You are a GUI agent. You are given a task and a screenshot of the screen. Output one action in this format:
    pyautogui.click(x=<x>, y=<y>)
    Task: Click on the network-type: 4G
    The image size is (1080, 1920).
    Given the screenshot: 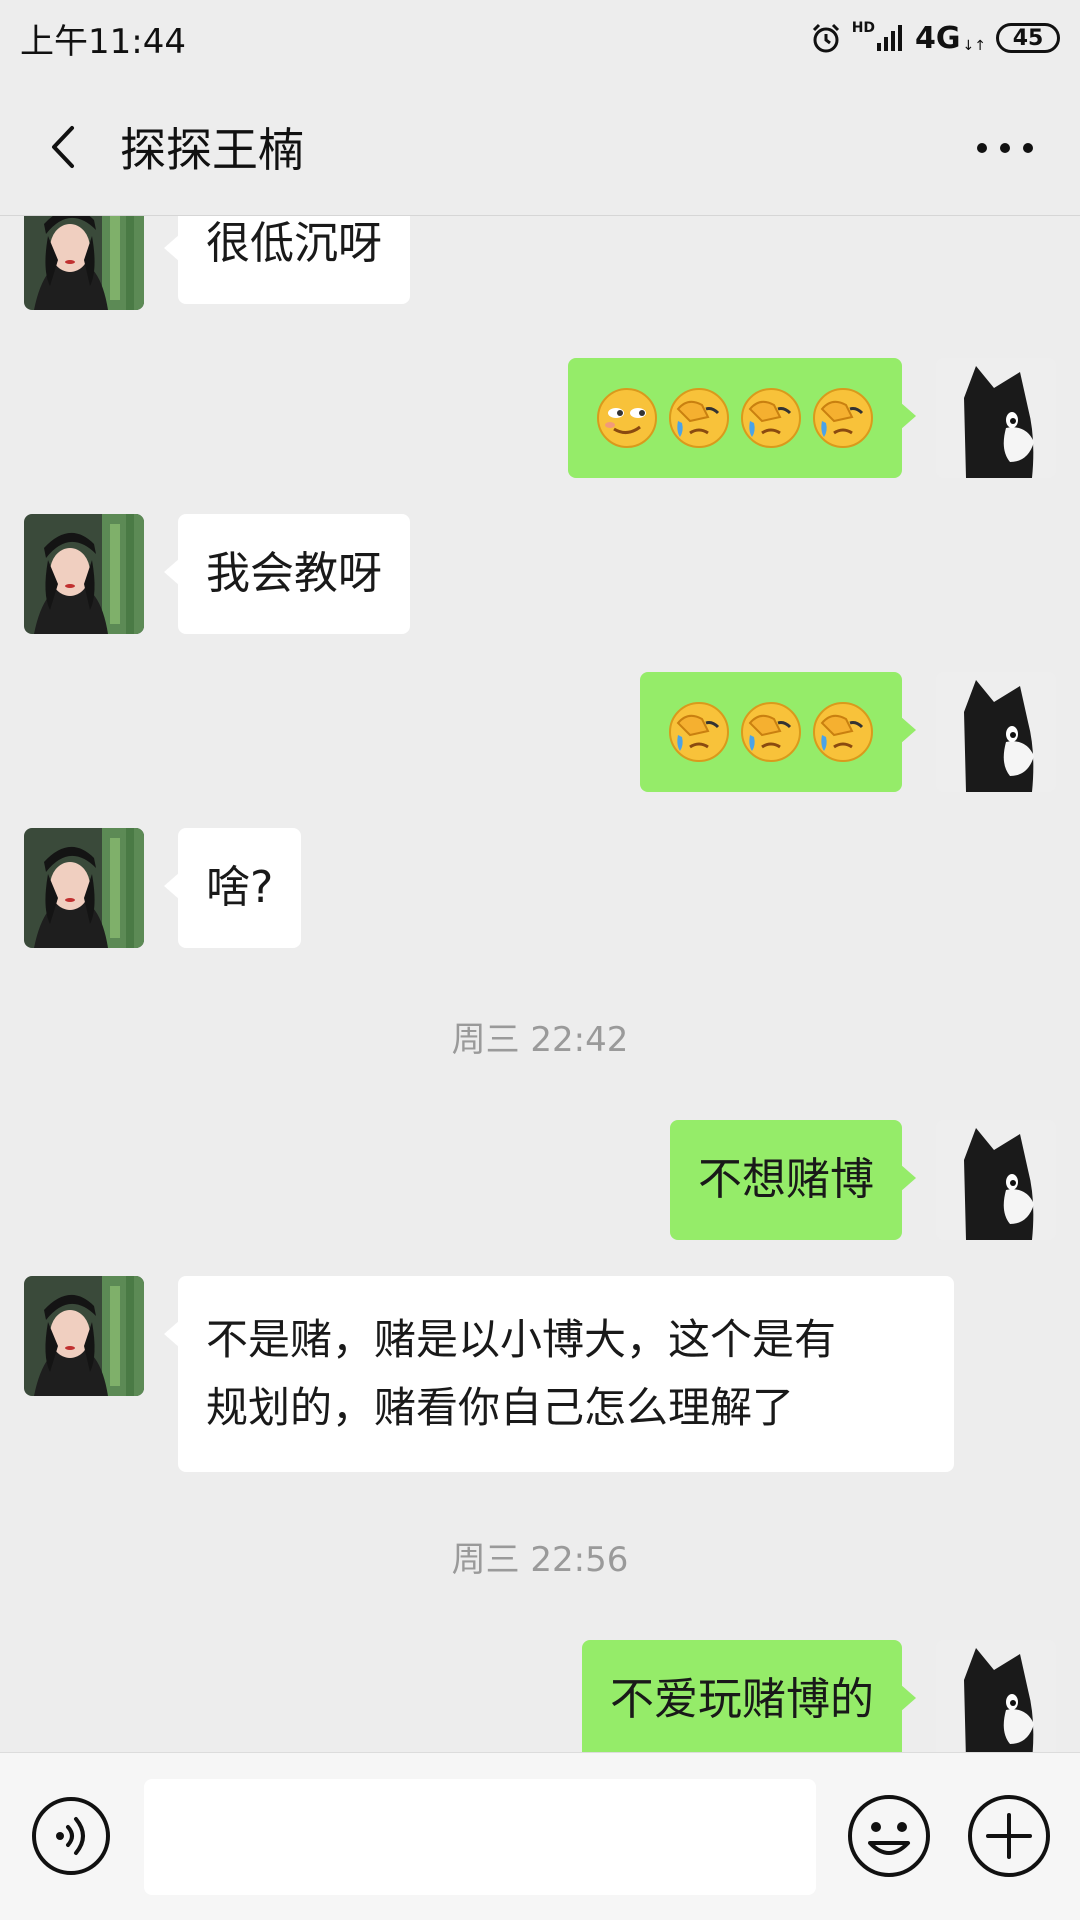 What is the action you would take?
    pyautogui.click(x=938, y=38)
    